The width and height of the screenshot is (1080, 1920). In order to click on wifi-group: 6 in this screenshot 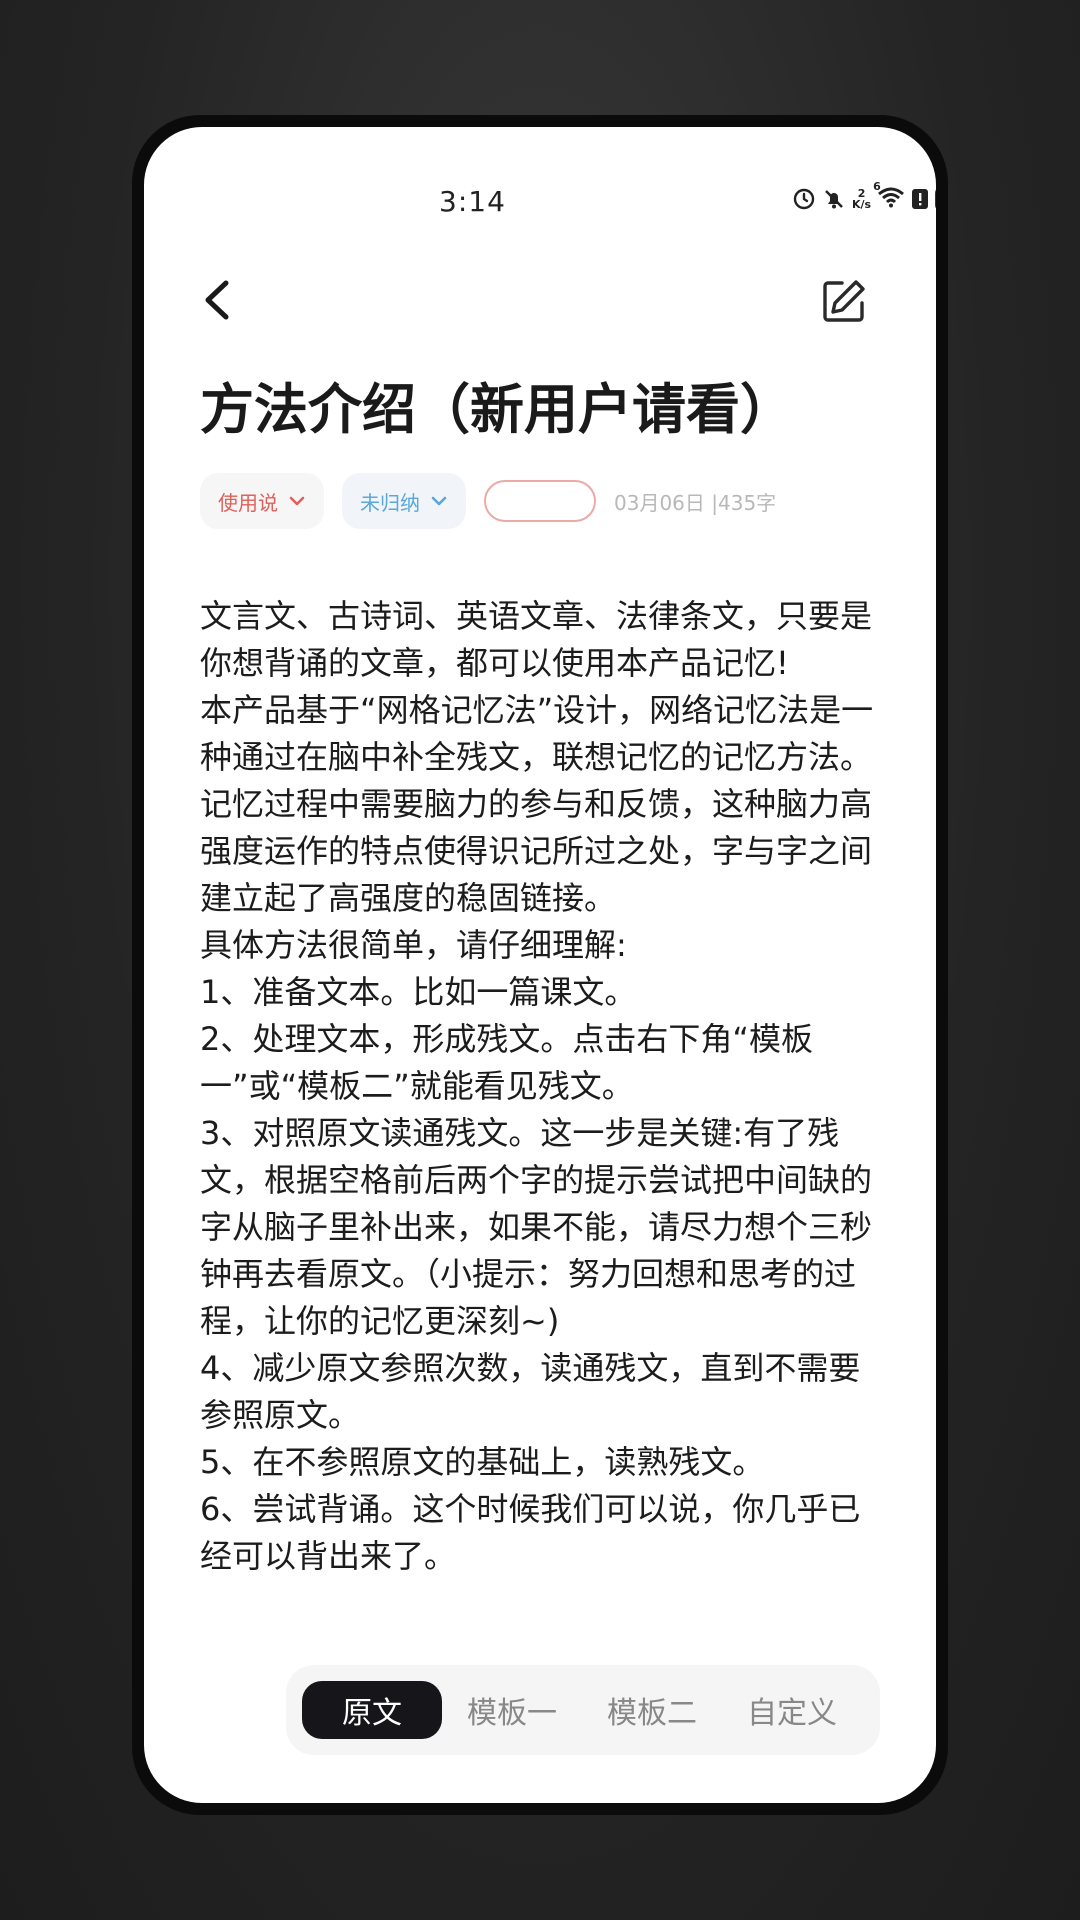, I will do `click(889, 196)`.